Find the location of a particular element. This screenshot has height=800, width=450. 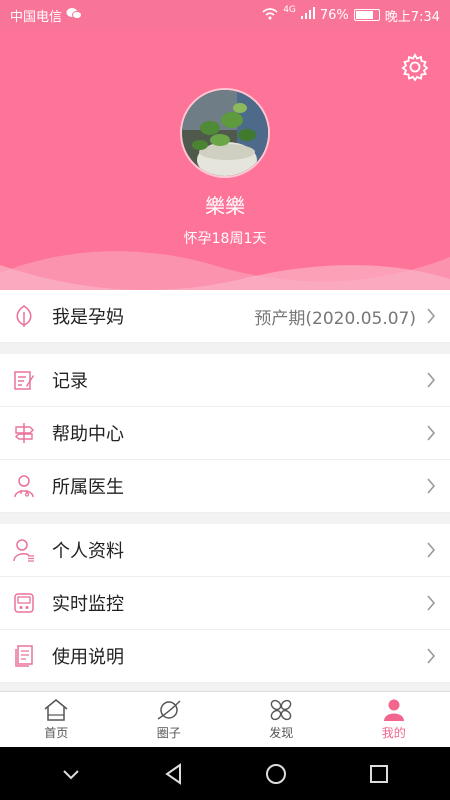

tab-label: 发现 is located at coordinates (281, 733).